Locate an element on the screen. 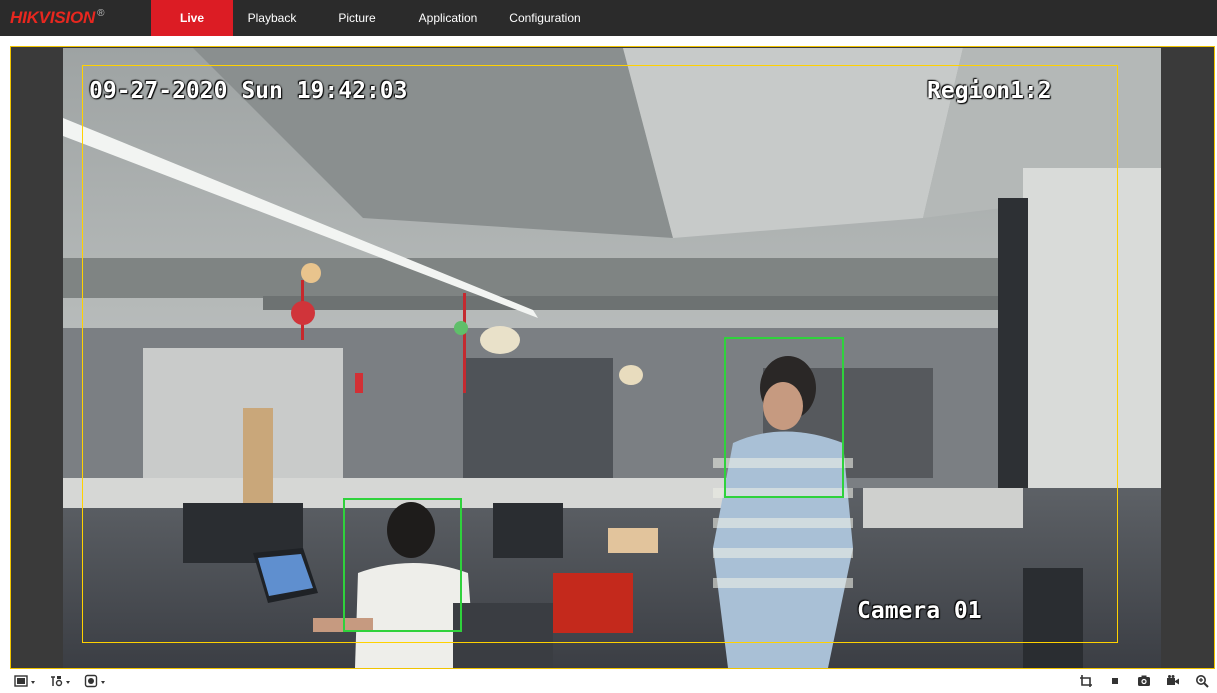  toolbar-left-group is located at coordinates (59, 681).